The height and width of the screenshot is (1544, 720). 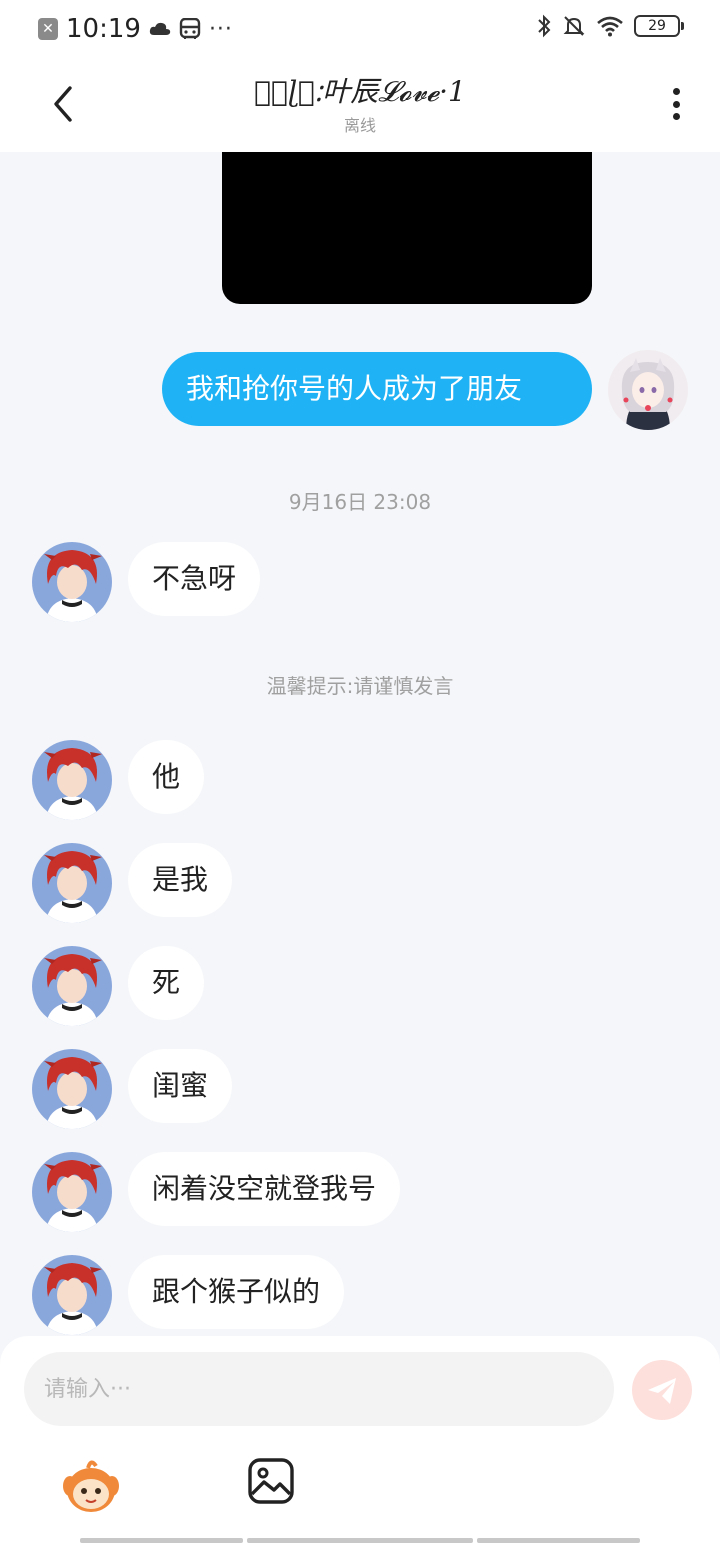 I want to click on incoming-message-bubble: 不急呀, so click(x=194, y=579).